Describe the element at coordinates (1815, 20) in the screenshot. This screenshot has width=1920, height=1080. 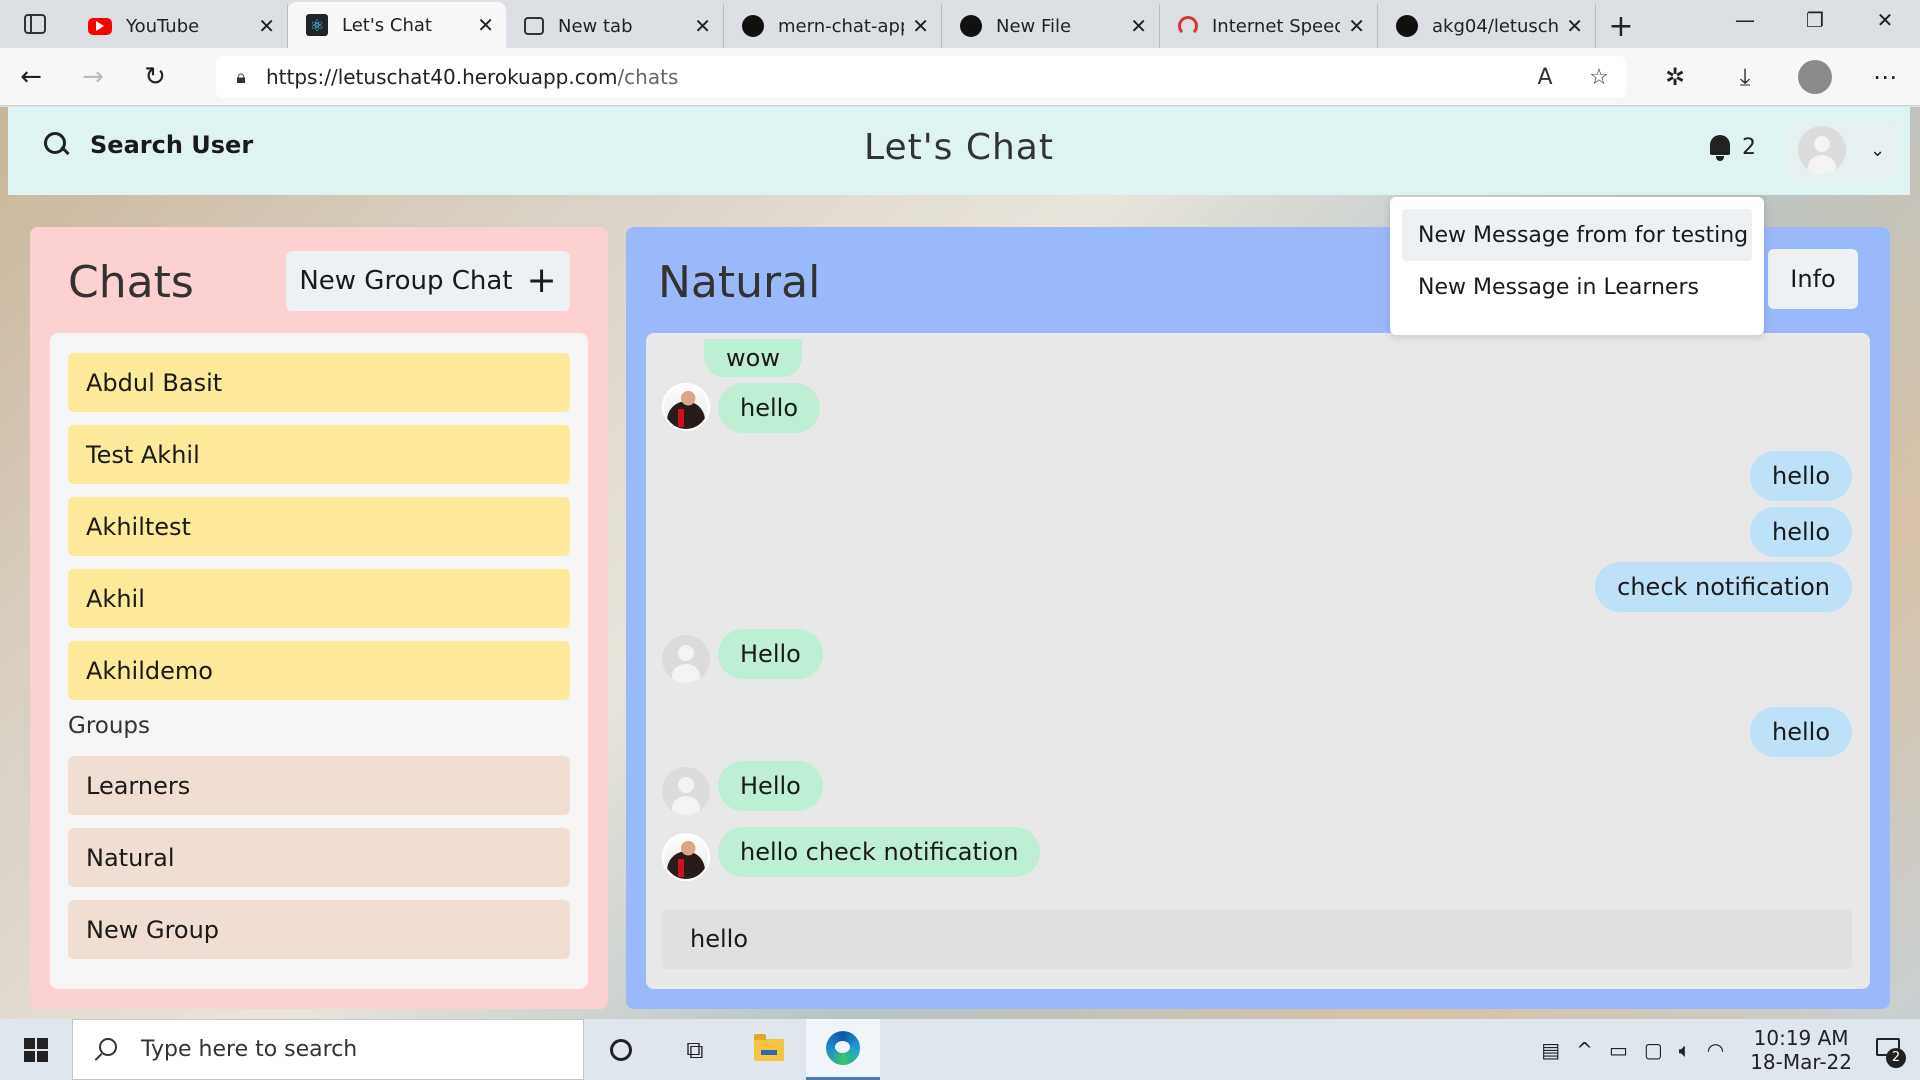
I see `restore-icon: ❐` at that location.